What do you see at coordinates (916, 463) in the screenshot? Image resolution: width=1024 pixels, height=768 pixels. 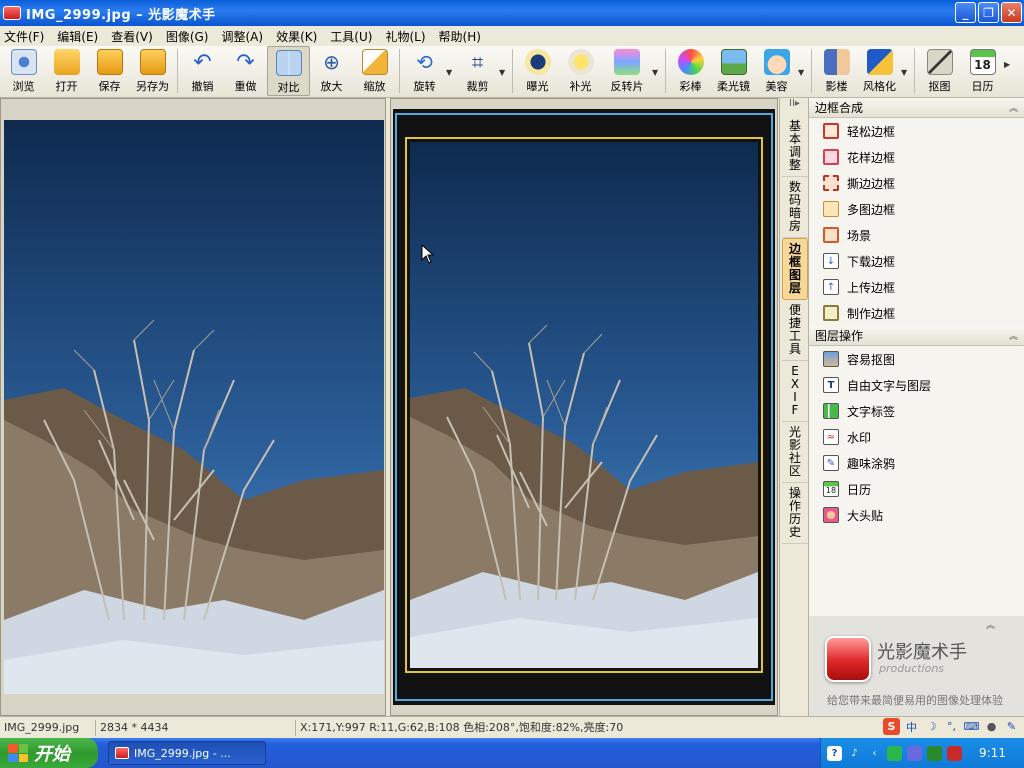 I see `layer-item-doodle: ✎ 趣味涂鸦` at bounding box center [916, 463].